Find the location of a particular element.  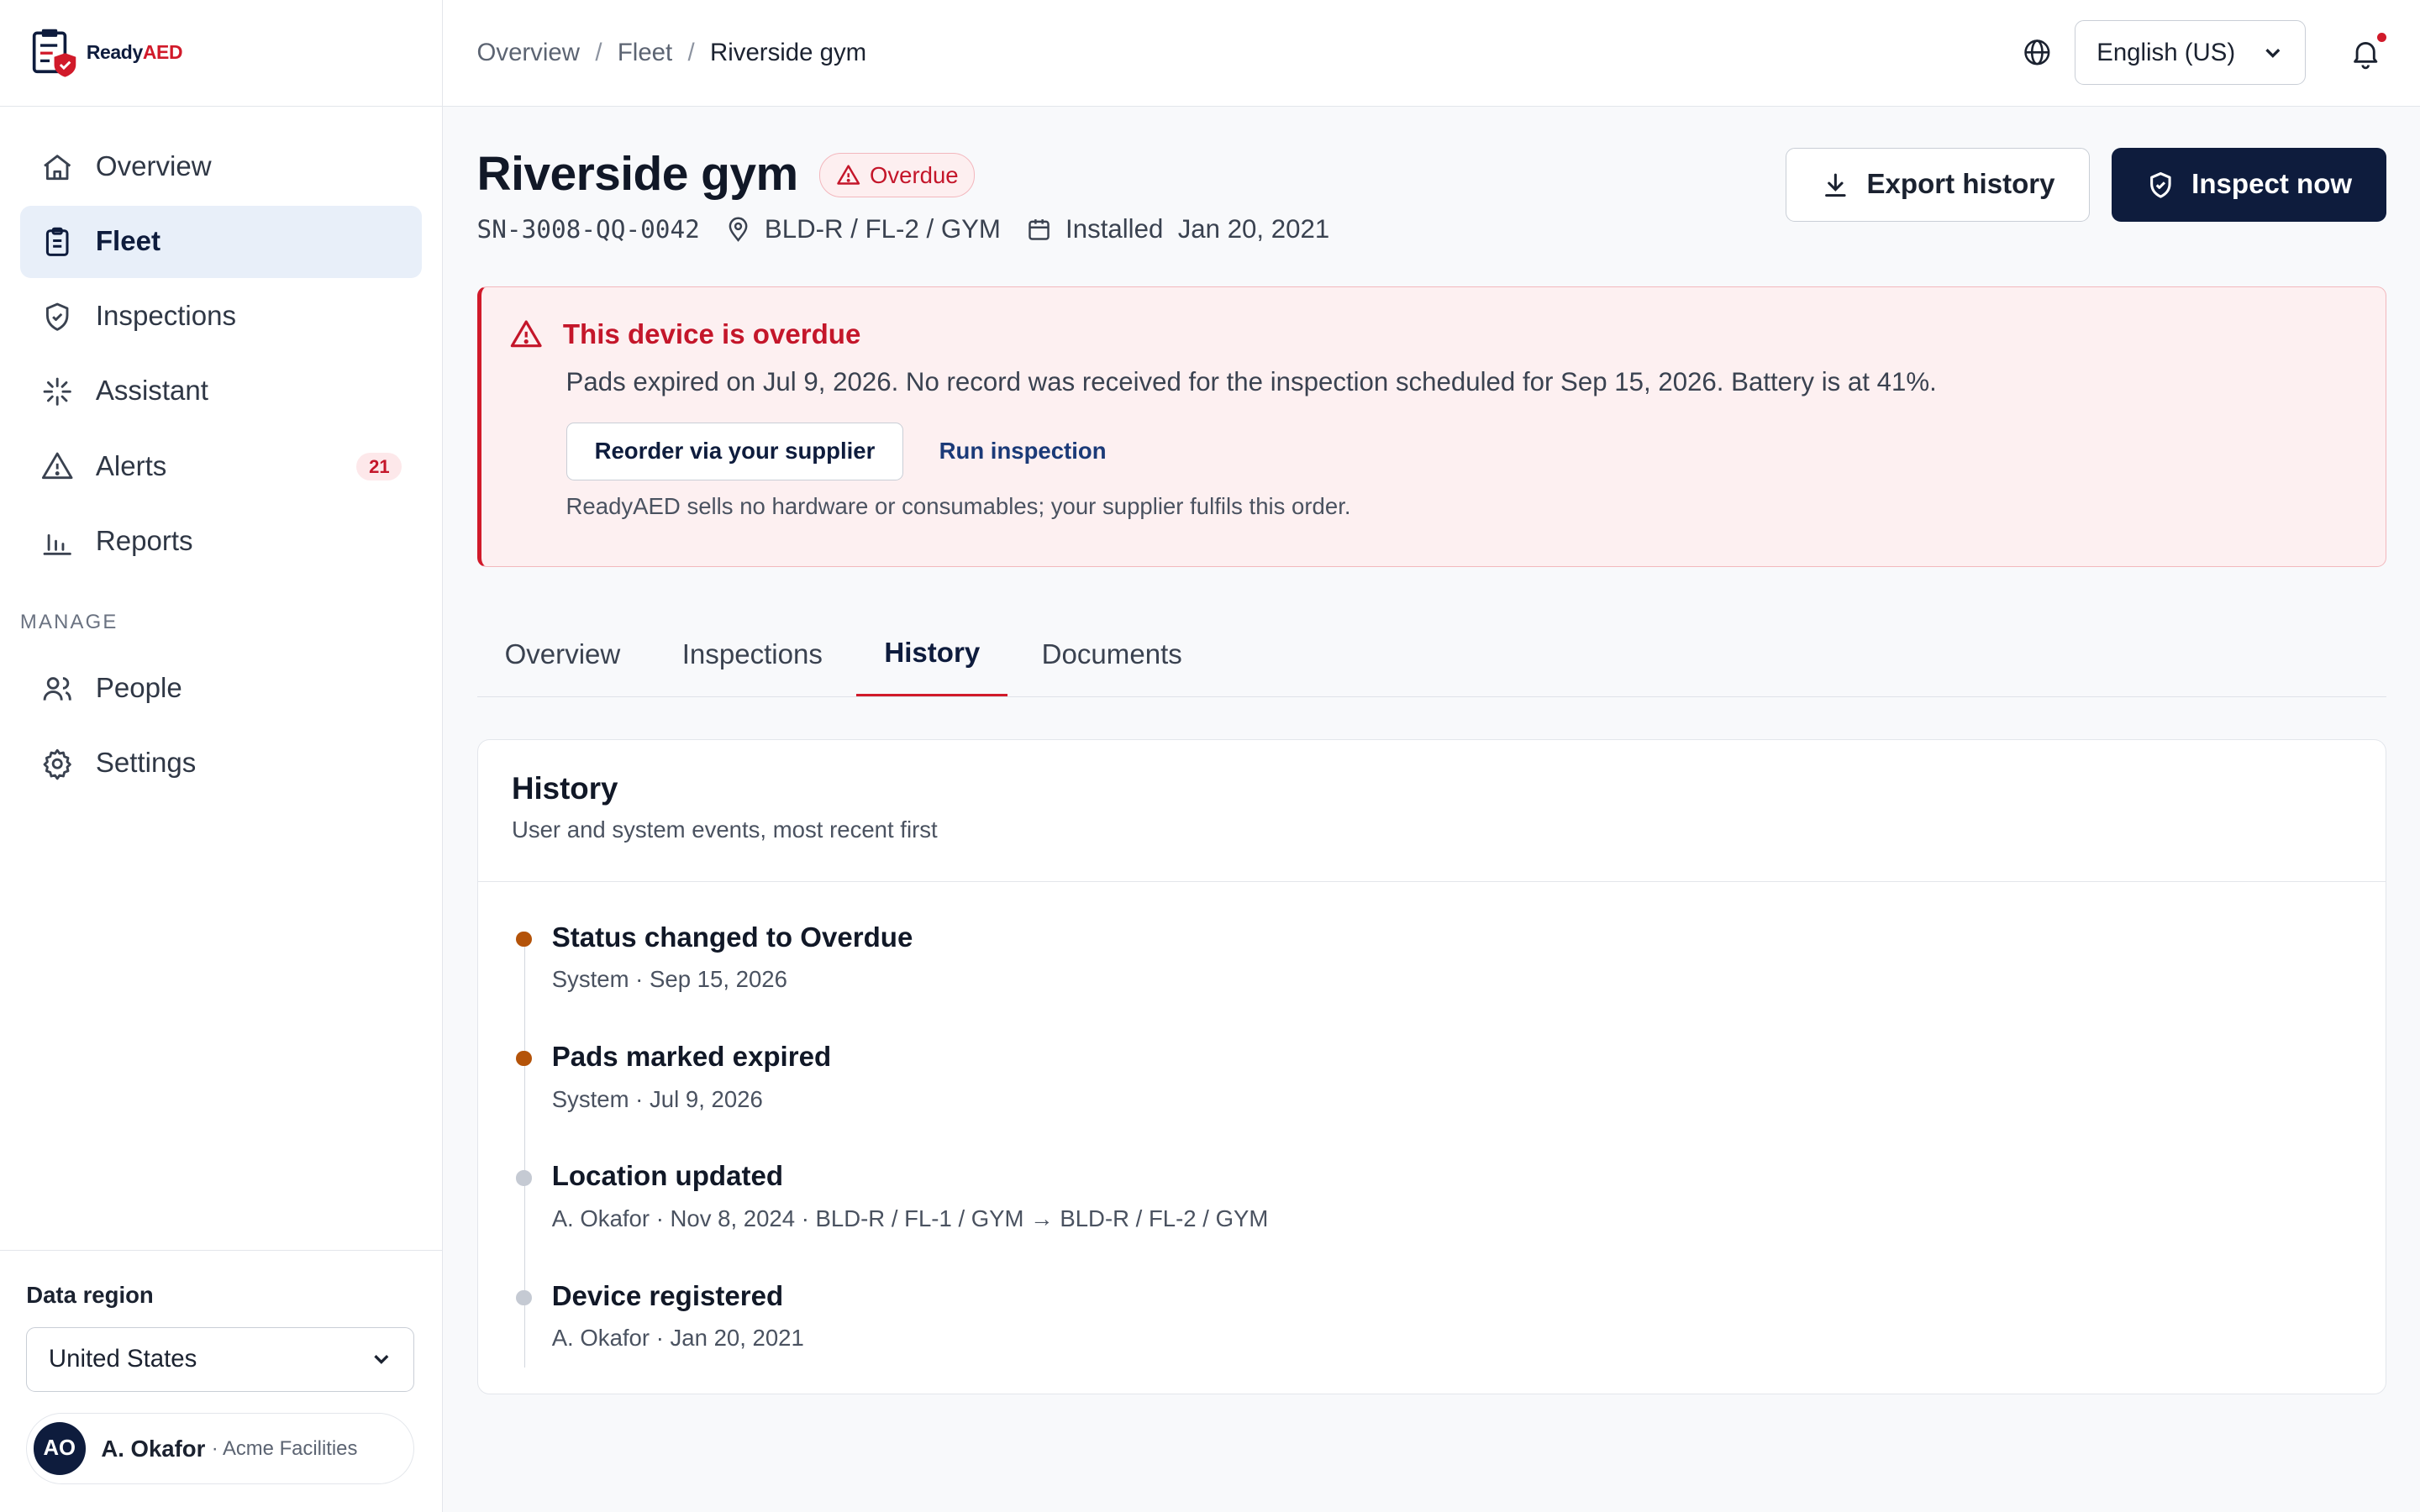

nav-item-inspections: Inspections is located at coordinates (221, 317).